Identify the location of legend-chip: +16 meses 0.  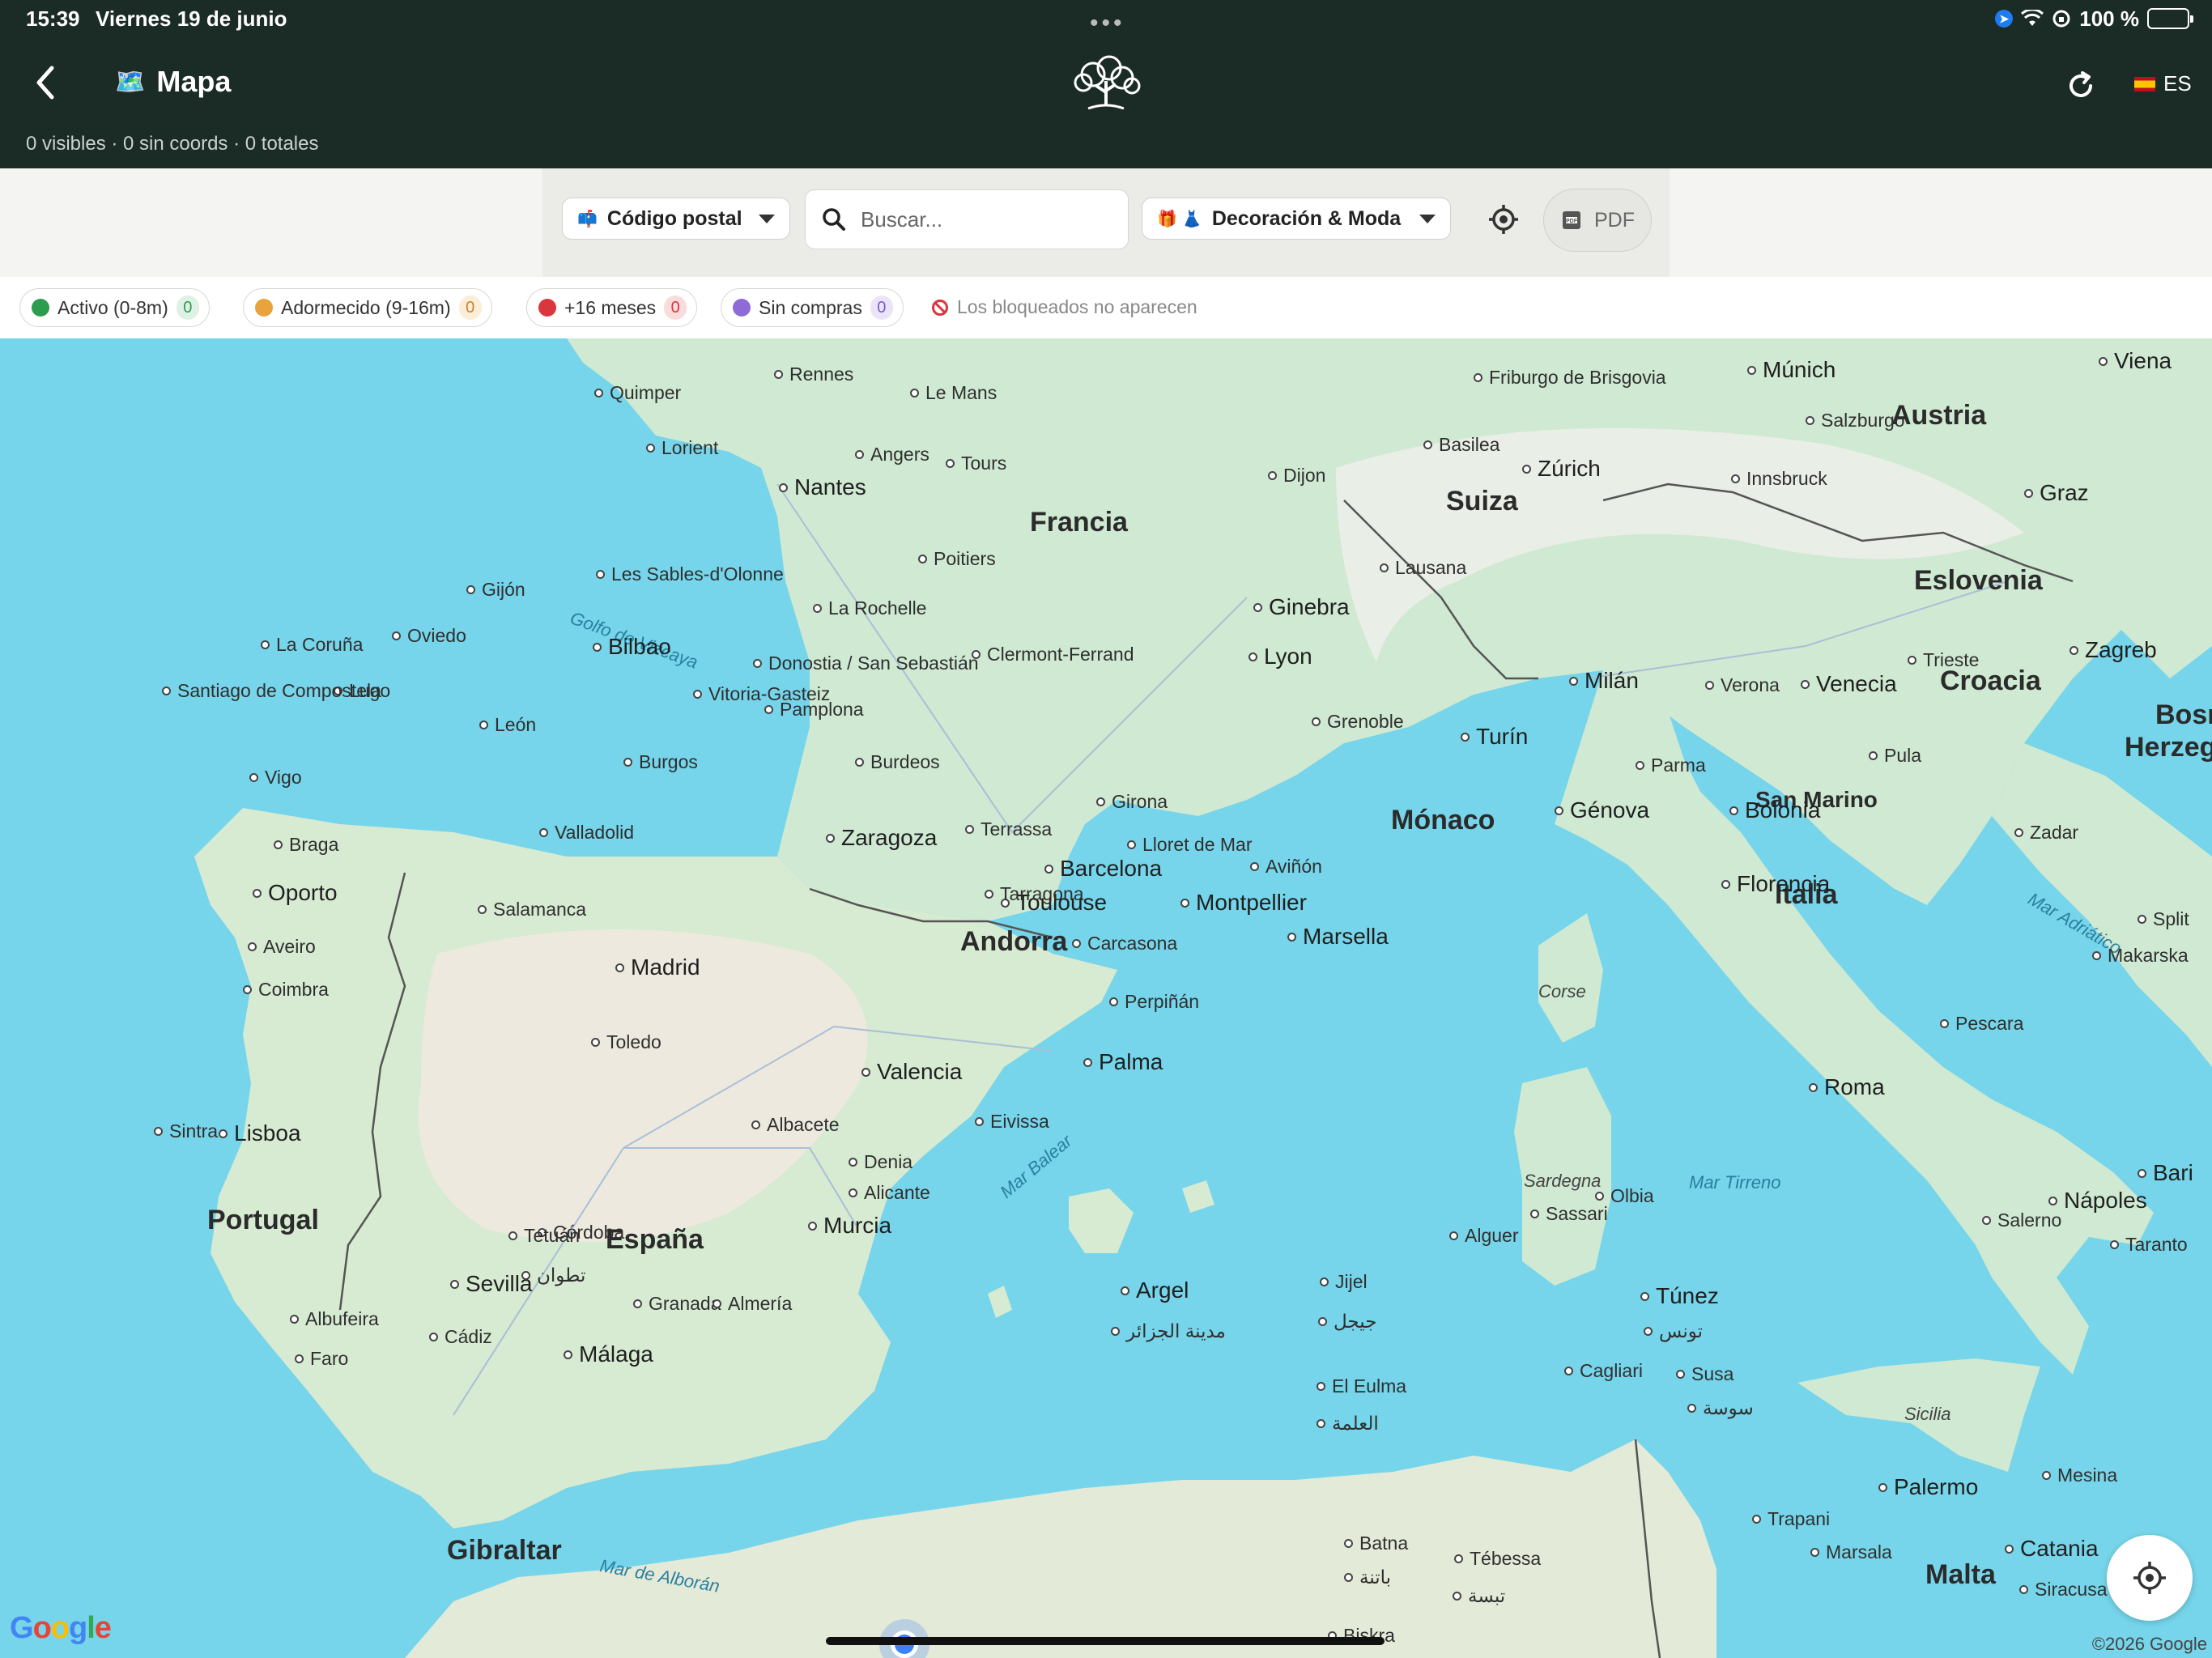
(612, 307).